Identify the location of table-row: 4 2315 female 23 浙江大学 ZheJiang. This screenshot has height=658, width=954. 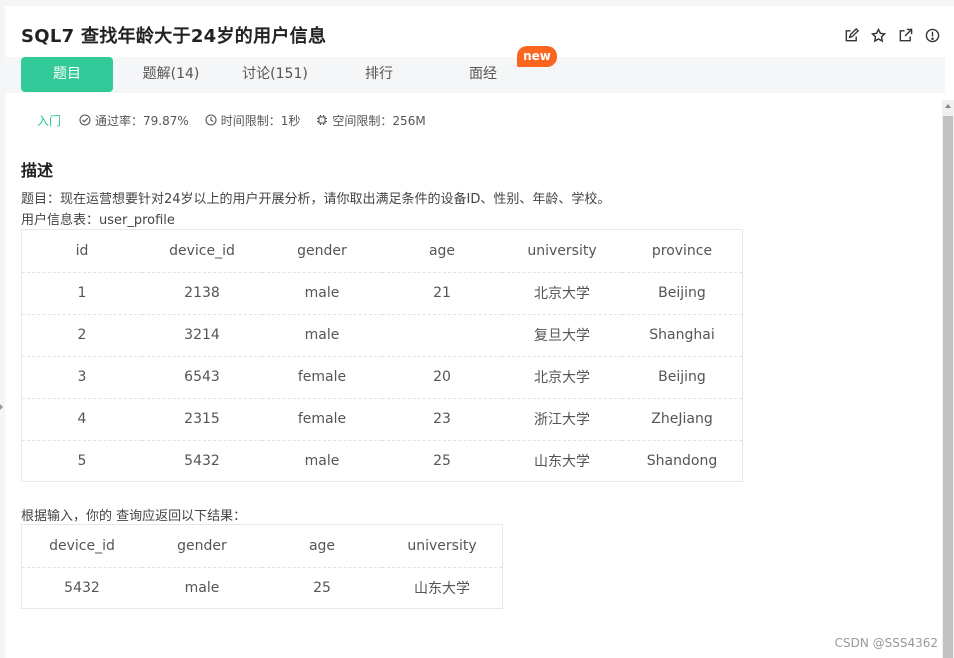
(382, 418).